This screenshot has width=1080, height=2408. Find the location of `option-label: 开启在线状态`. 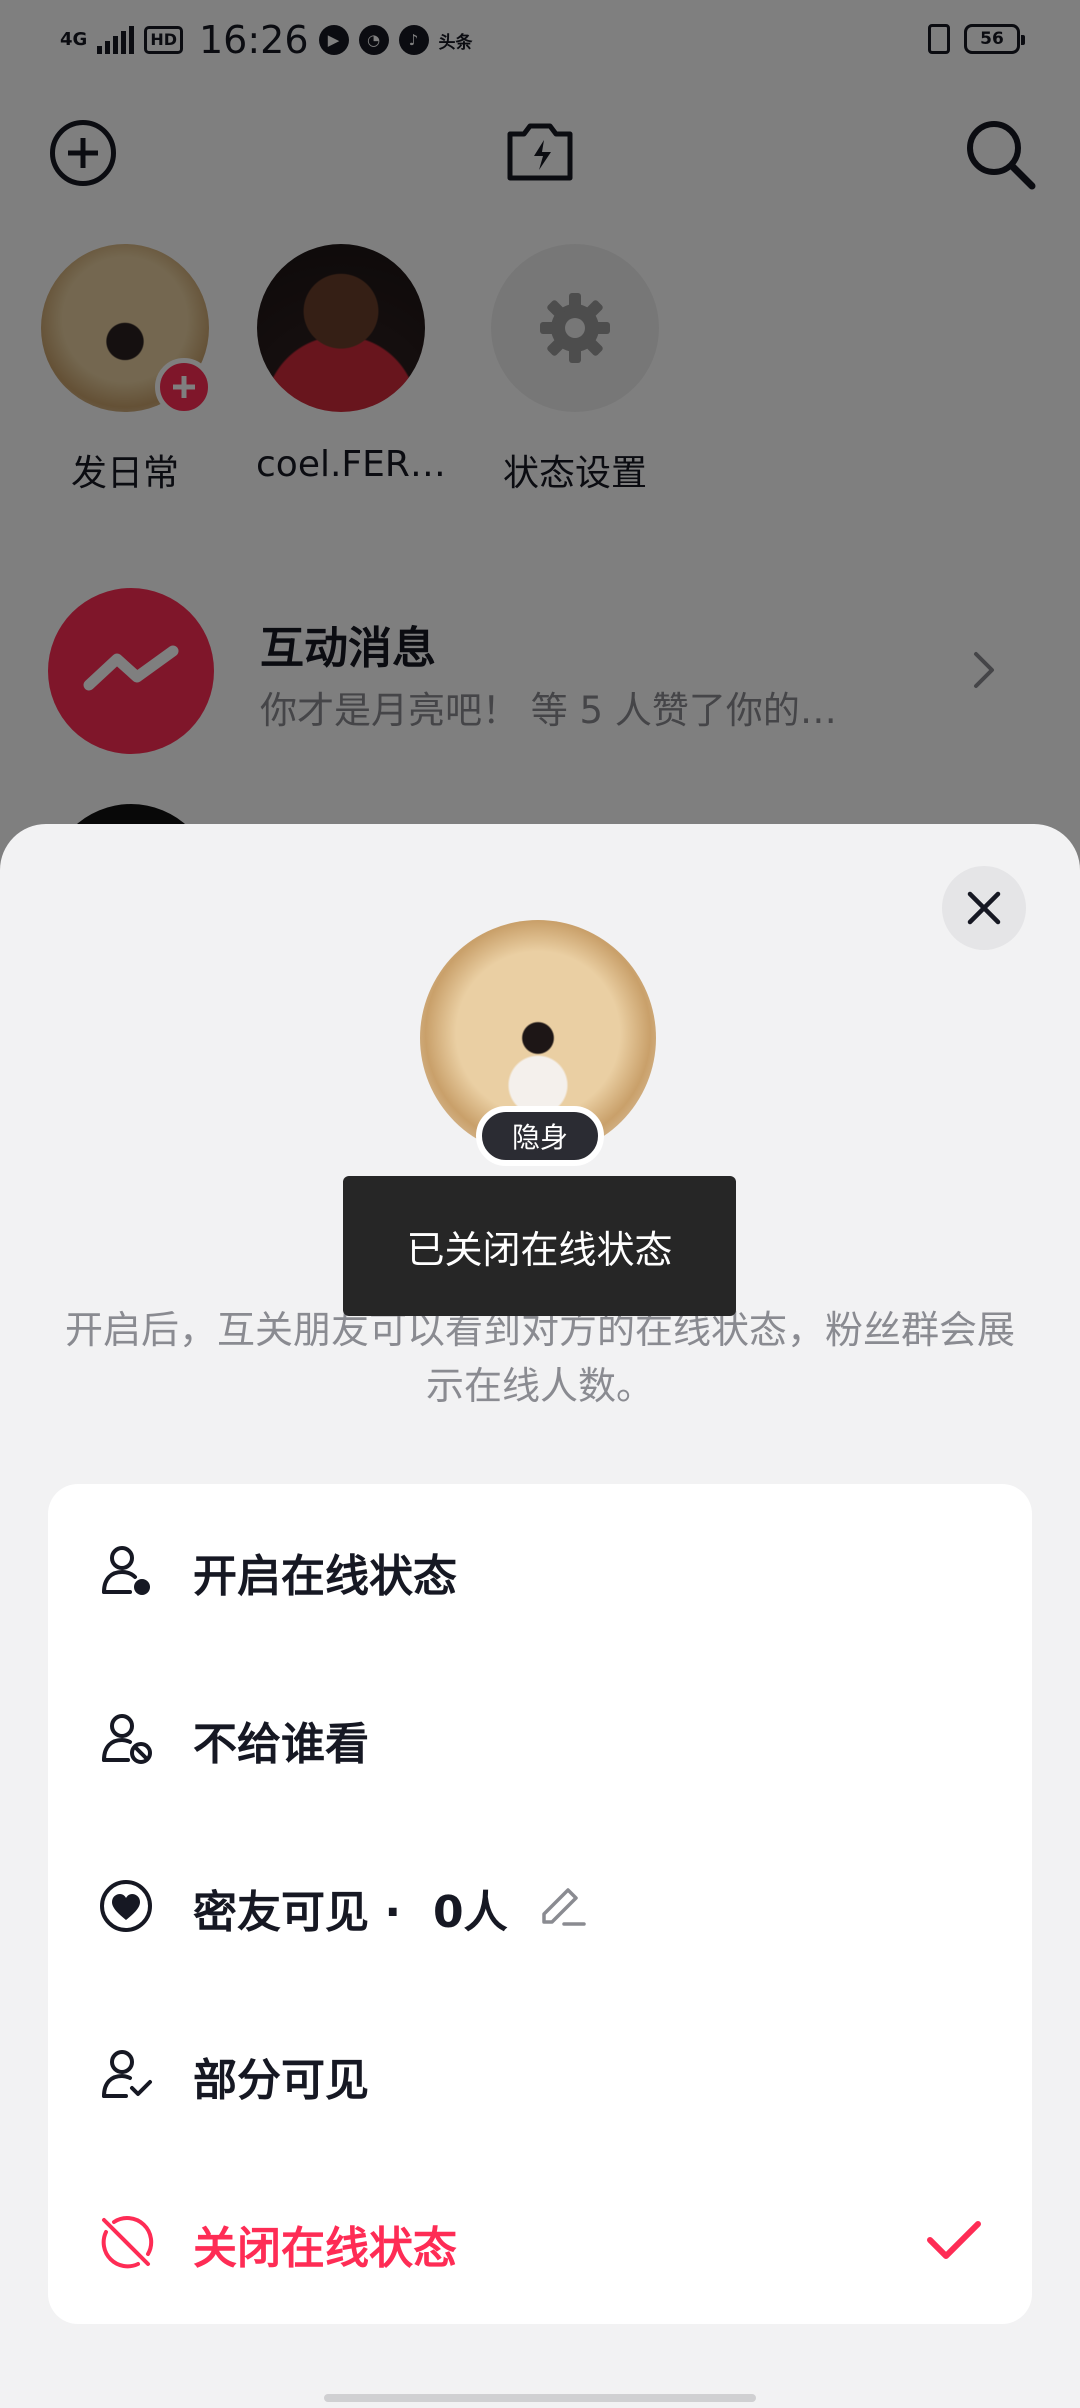

option-label: 开启在线状态 is located at coordinates (325, 1576).